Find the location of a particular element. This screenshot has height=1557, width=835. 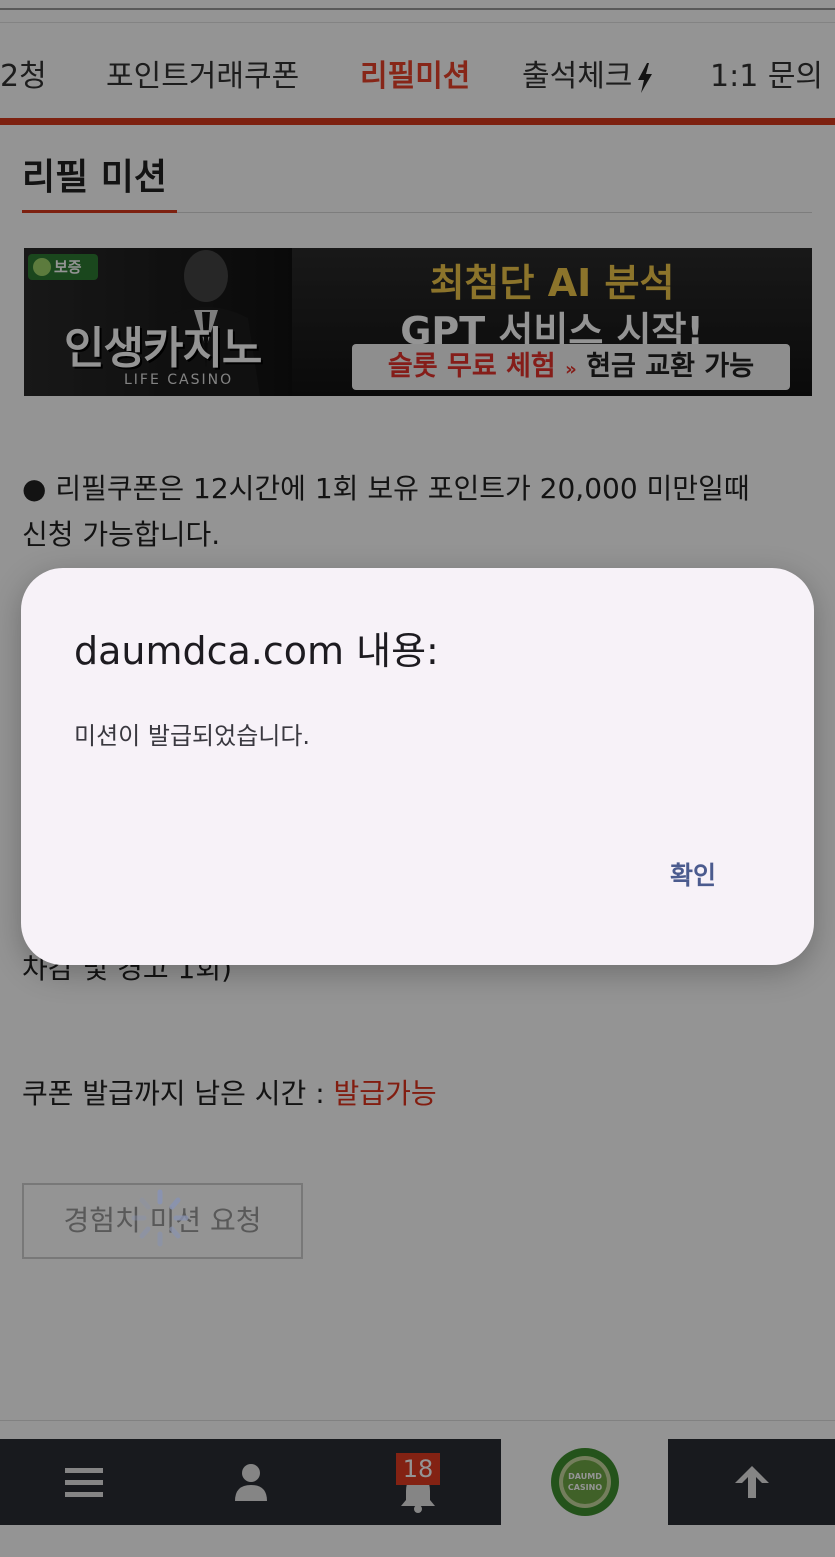

dialog-message: 미션이 발급되었습니다. is located at coordinates (192, 736).